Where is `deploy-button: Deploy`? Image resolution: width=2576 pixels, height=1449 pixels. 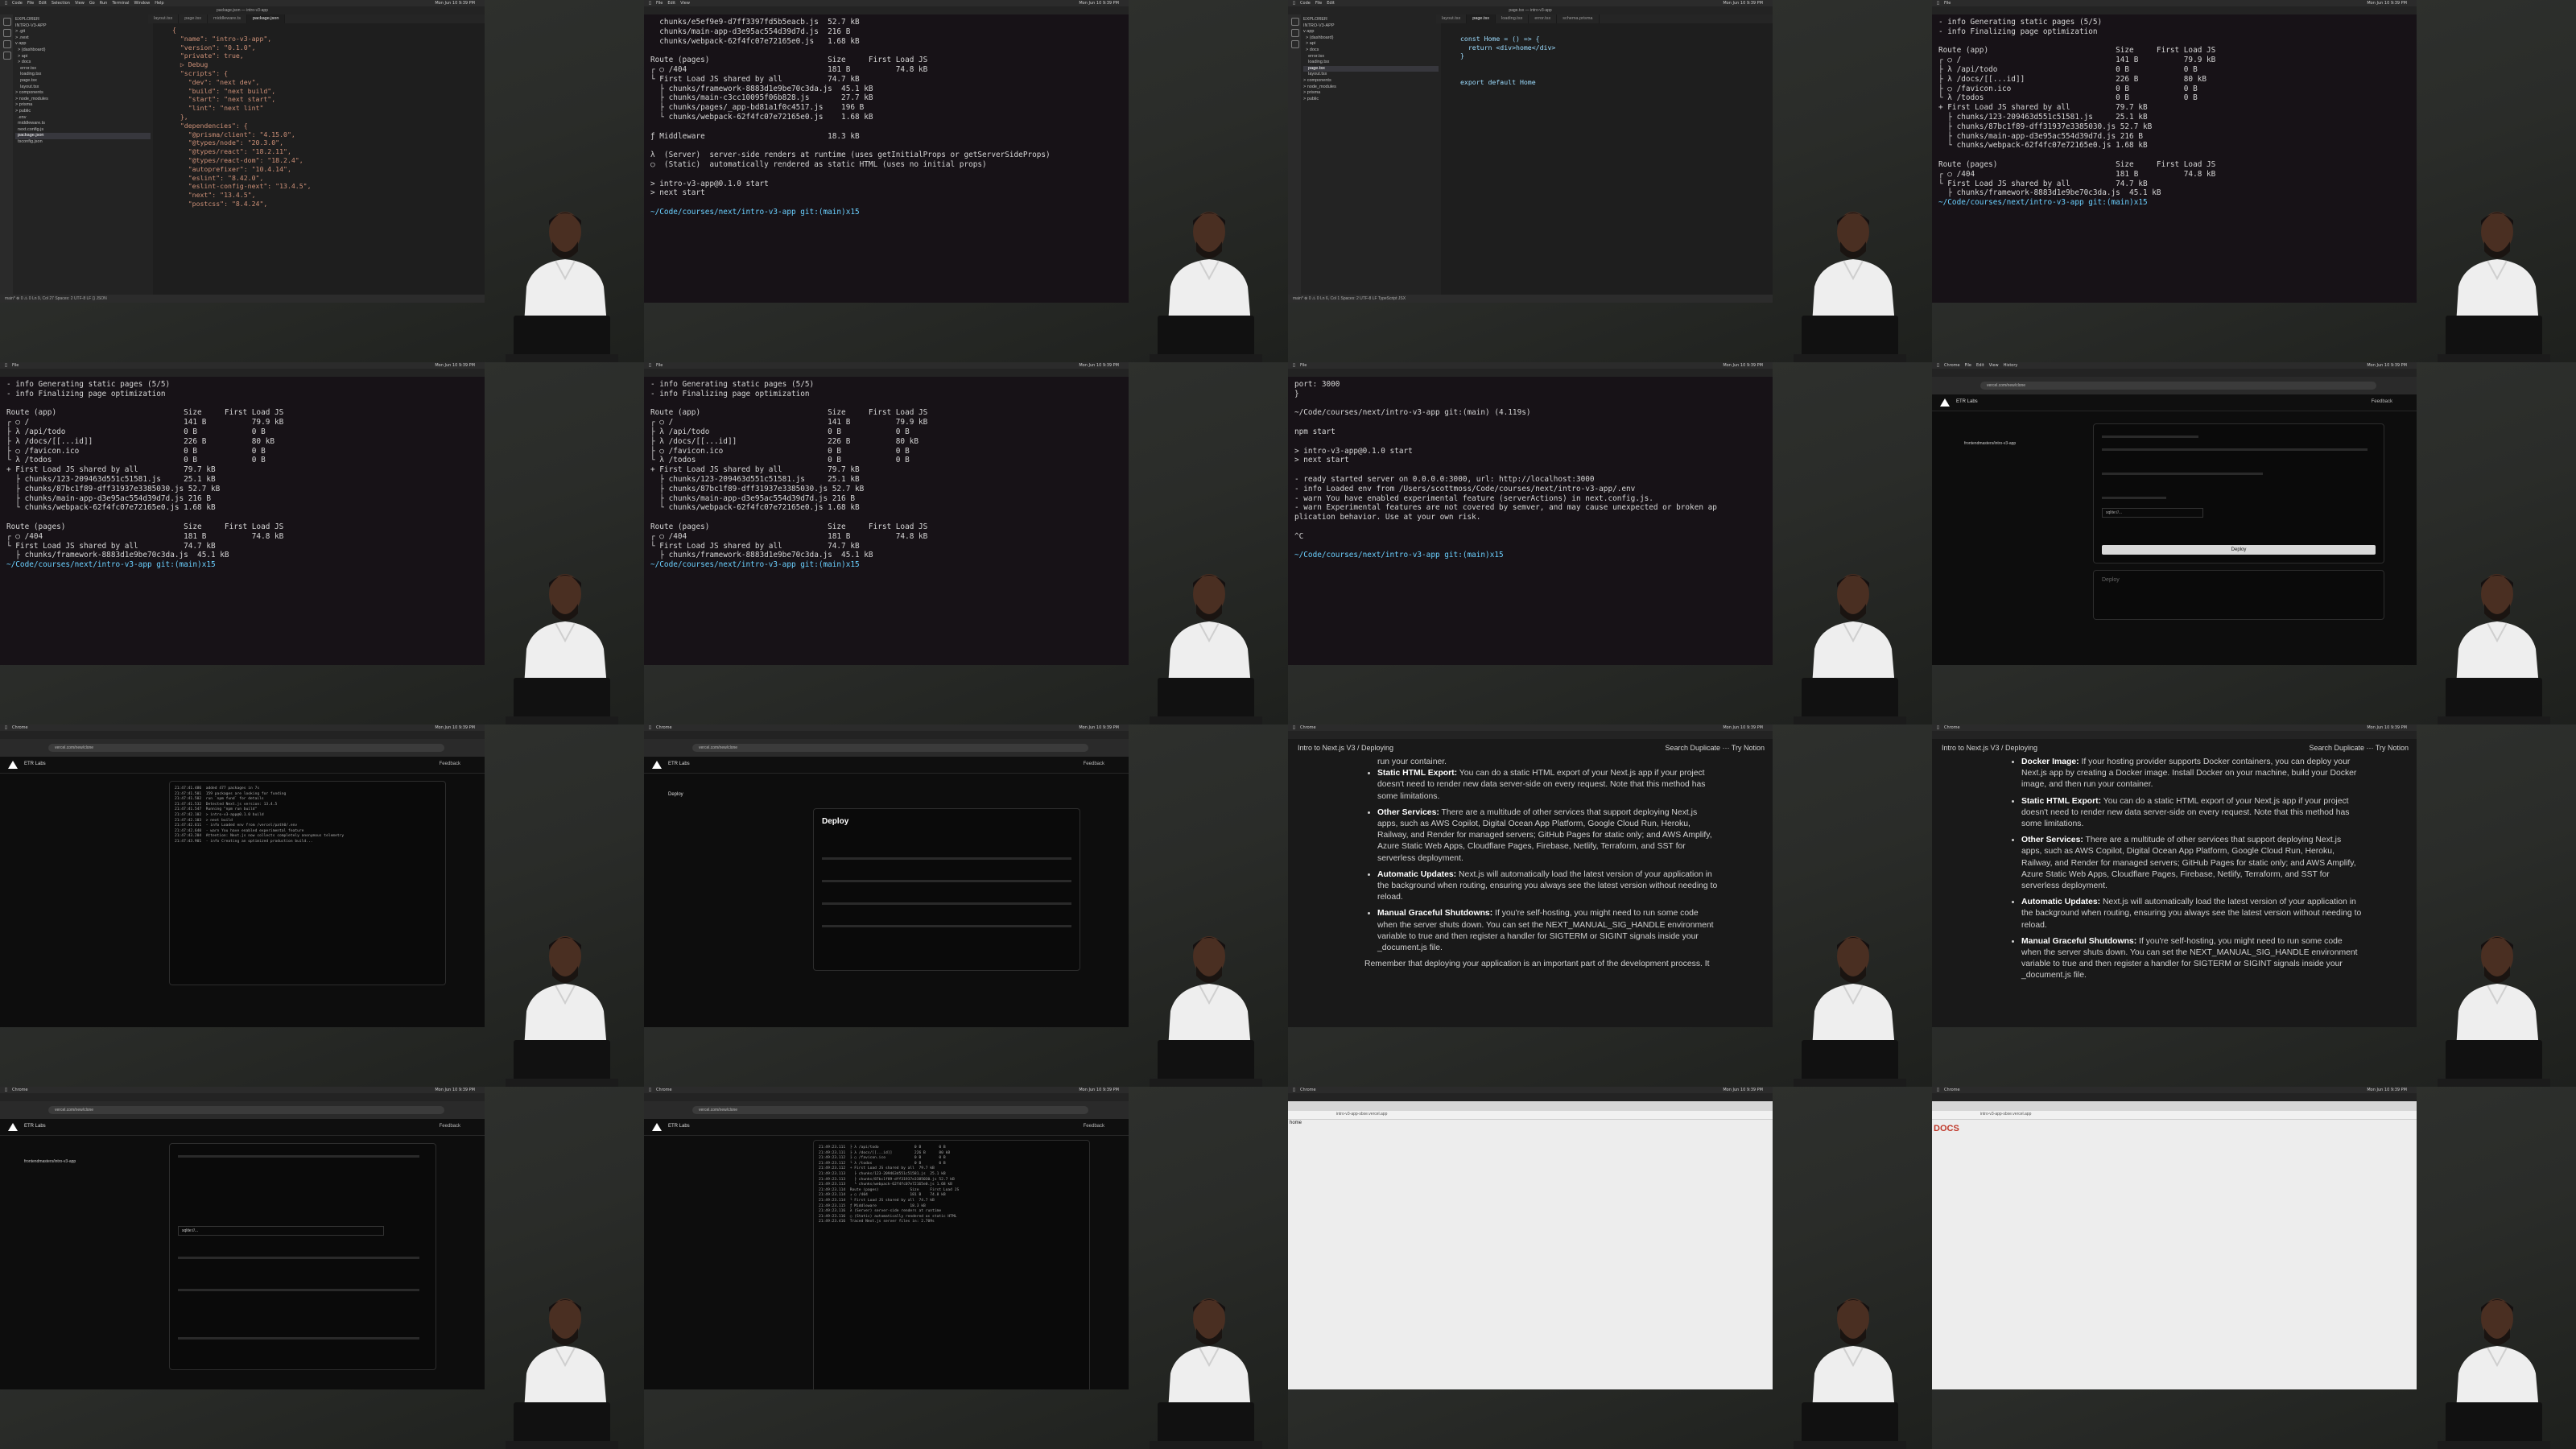 deploy-button: Deploy is located at coordinates (2239, 550).